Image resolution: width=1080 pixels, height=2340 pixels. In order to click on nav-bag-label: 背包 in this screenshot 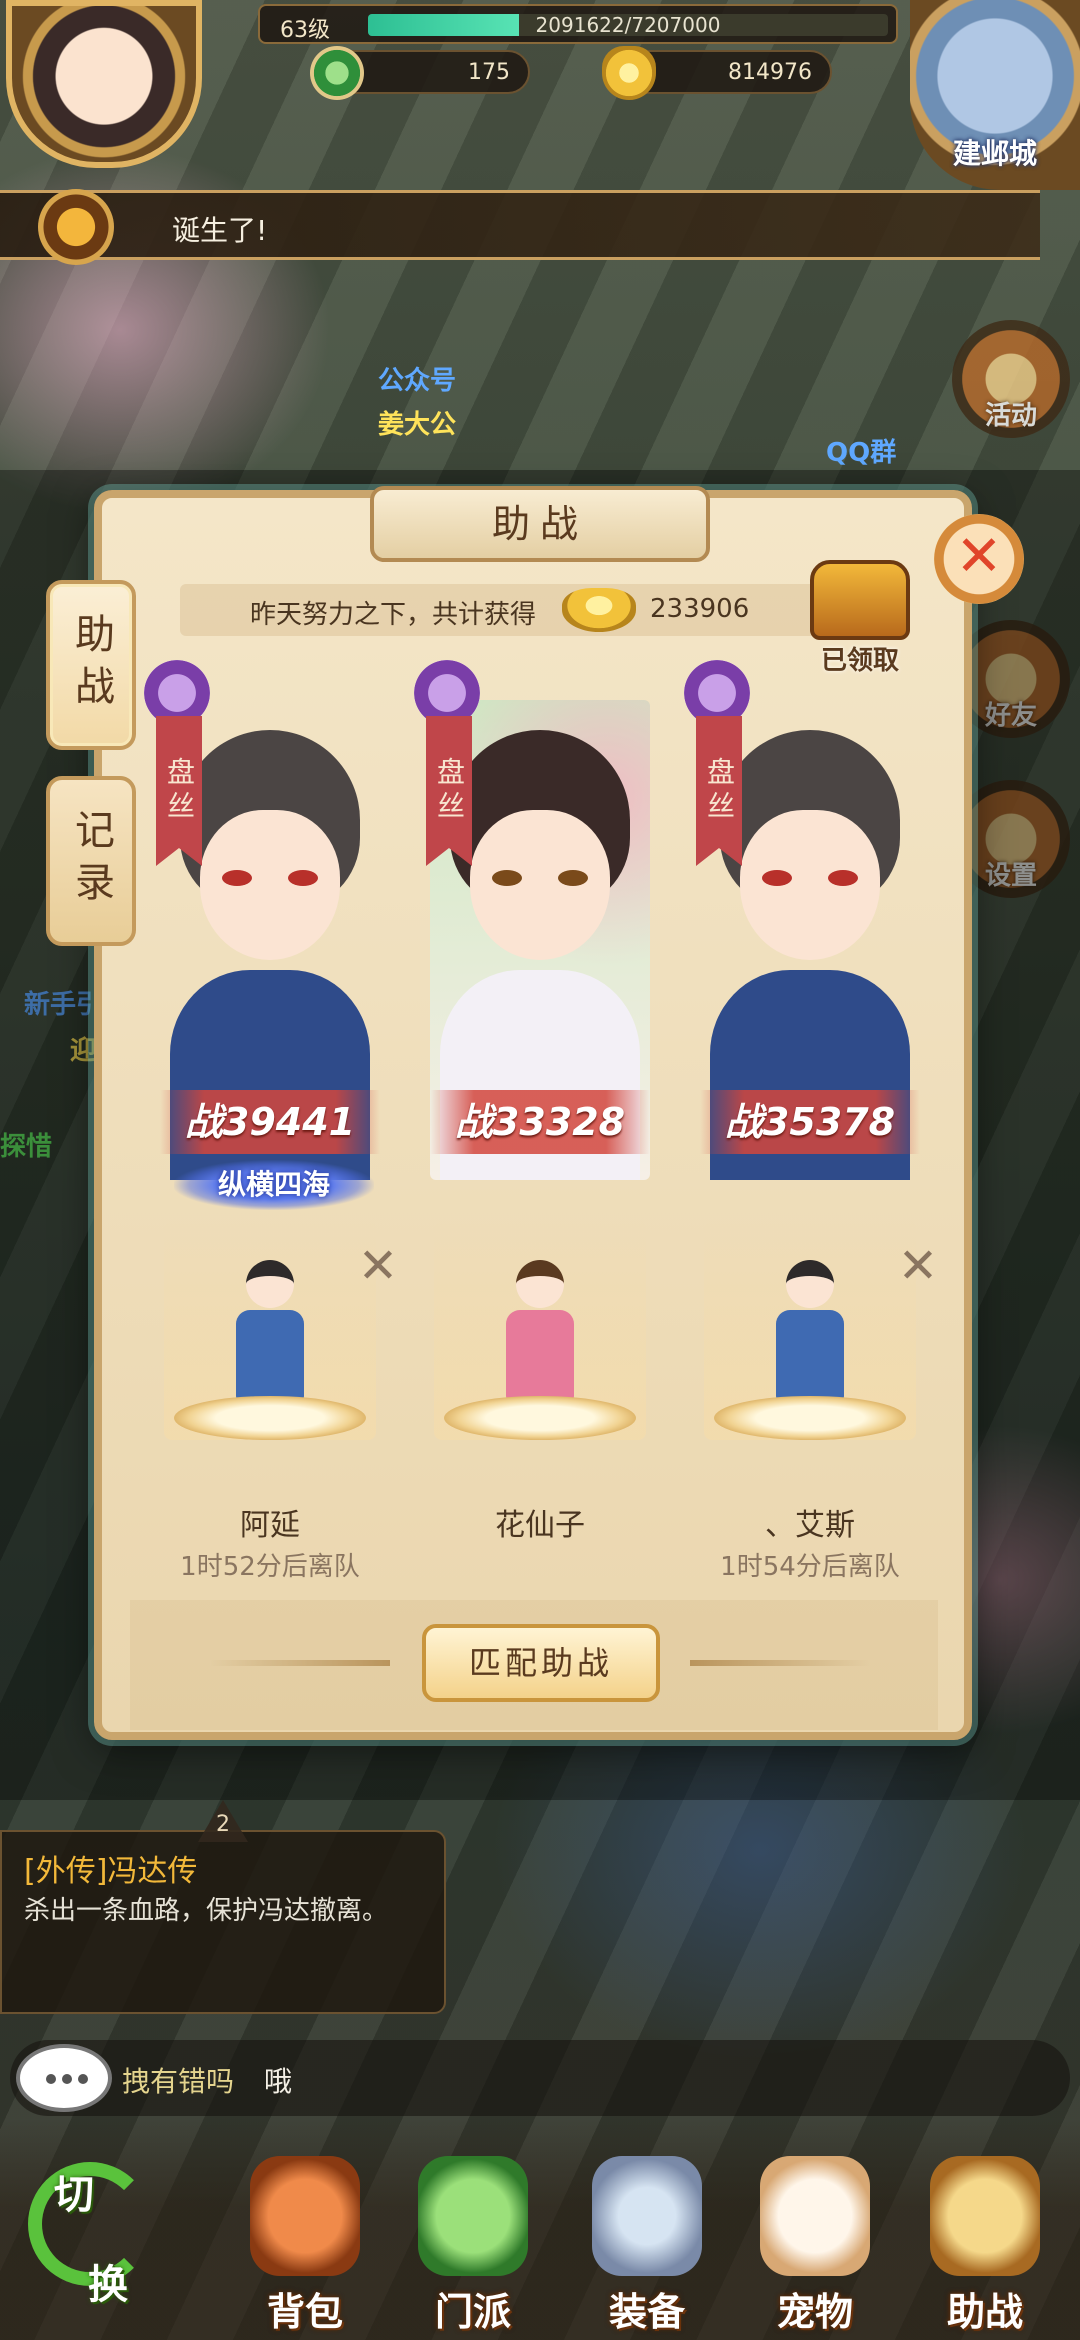, I will do `click(304, 2312)`.